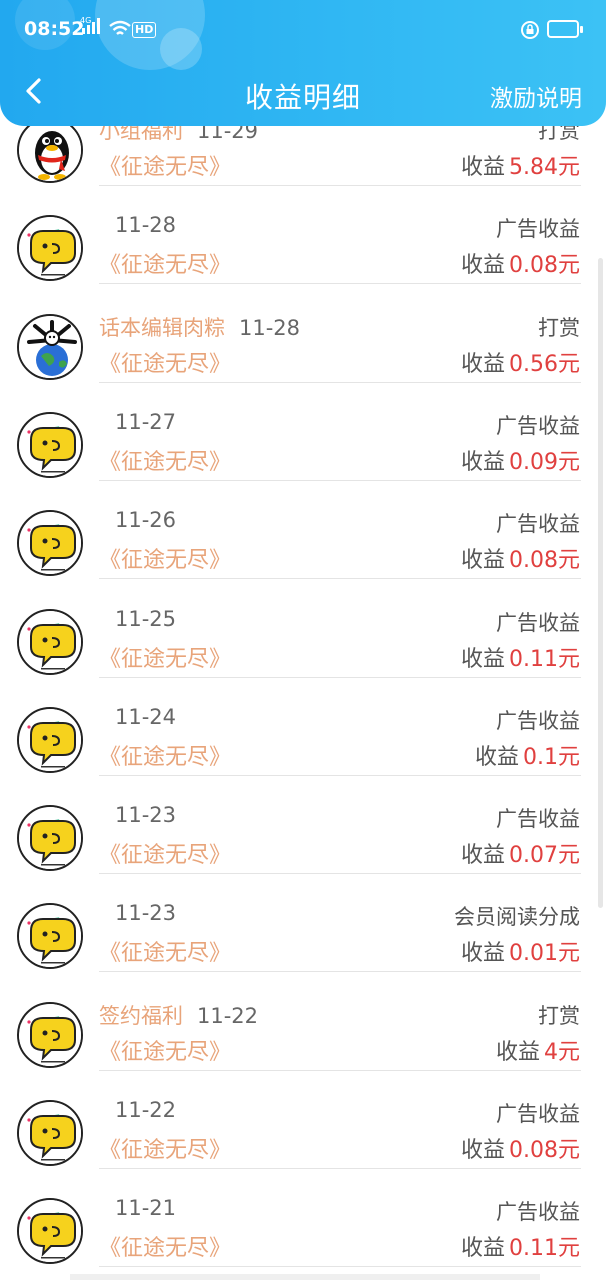  I want to click on record-earning: 收益 0.11元, so click(520, 1246).